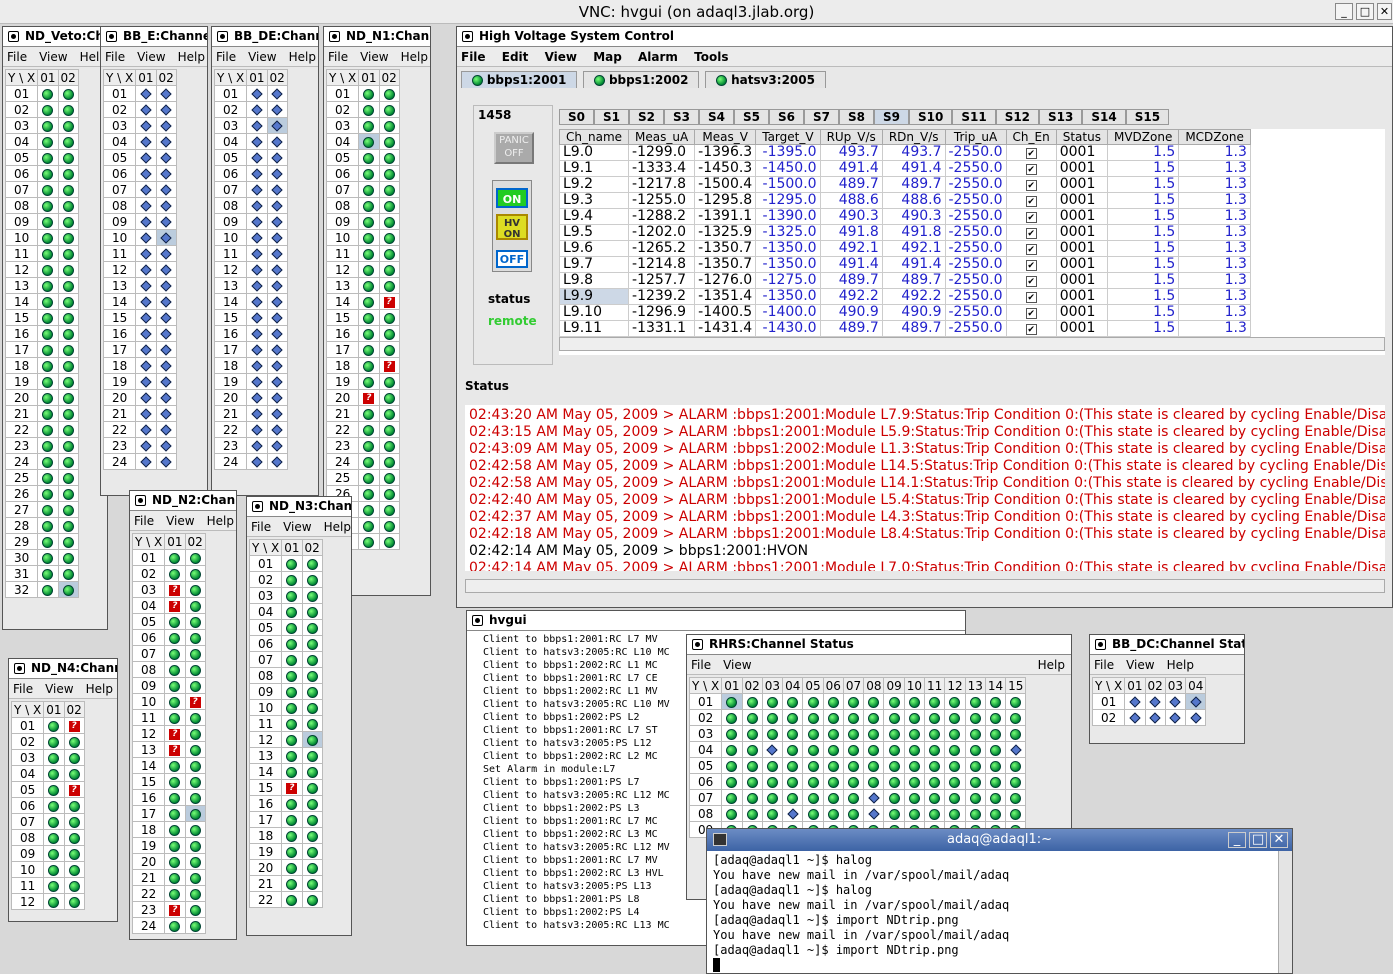  Describe the element at coordinates (594, 312) in the screenshot. I see `table-cell: L9.10` at that location.